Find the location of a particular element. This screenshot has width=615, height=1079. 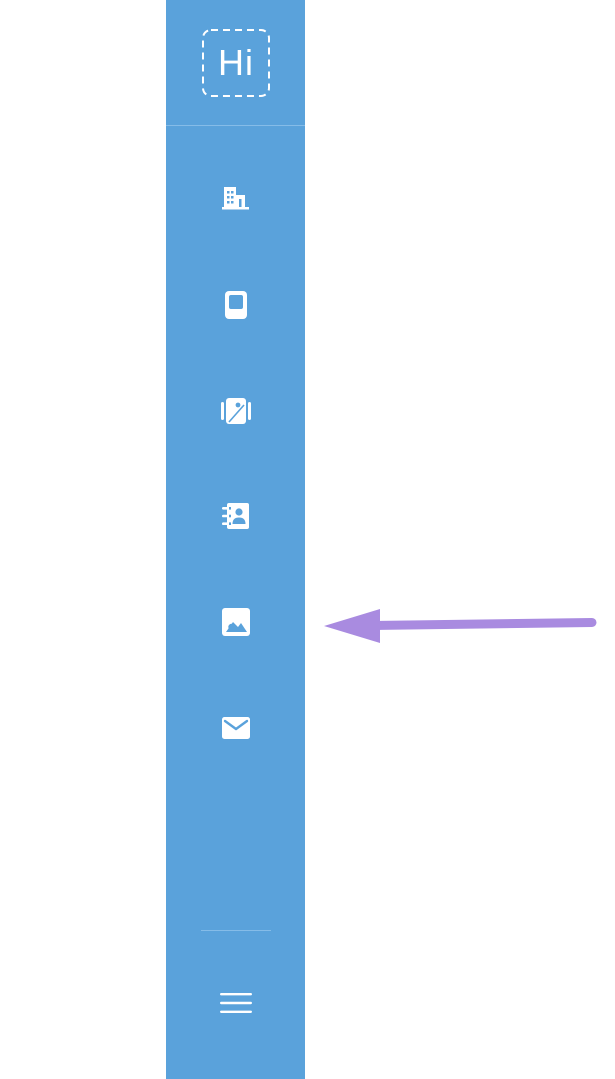

mail-icon is located at coordinates (236, 728).